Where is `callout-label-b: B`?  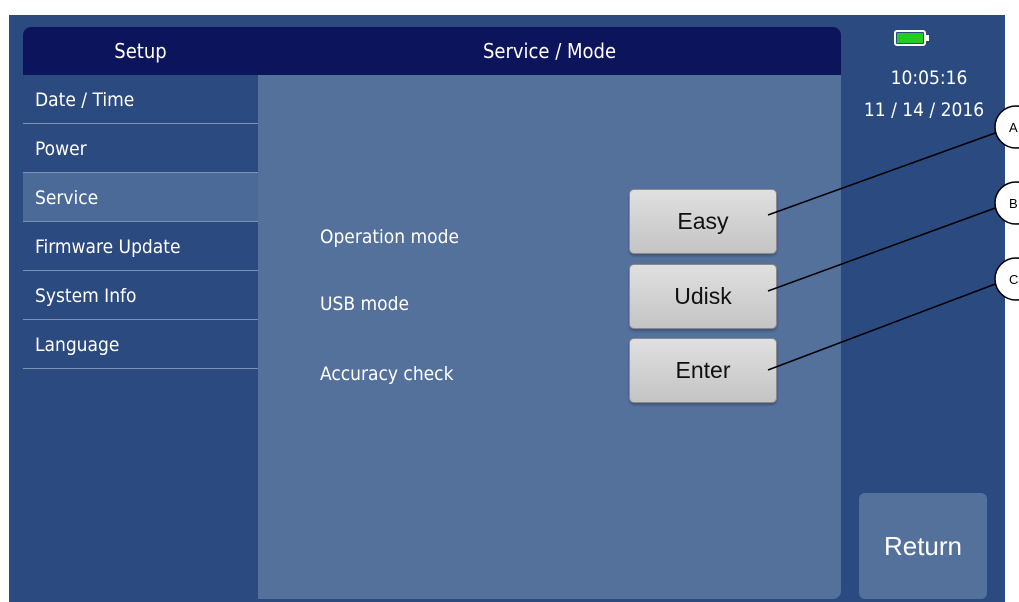 callout-label-b: B is located at coordinates (1013, 203).